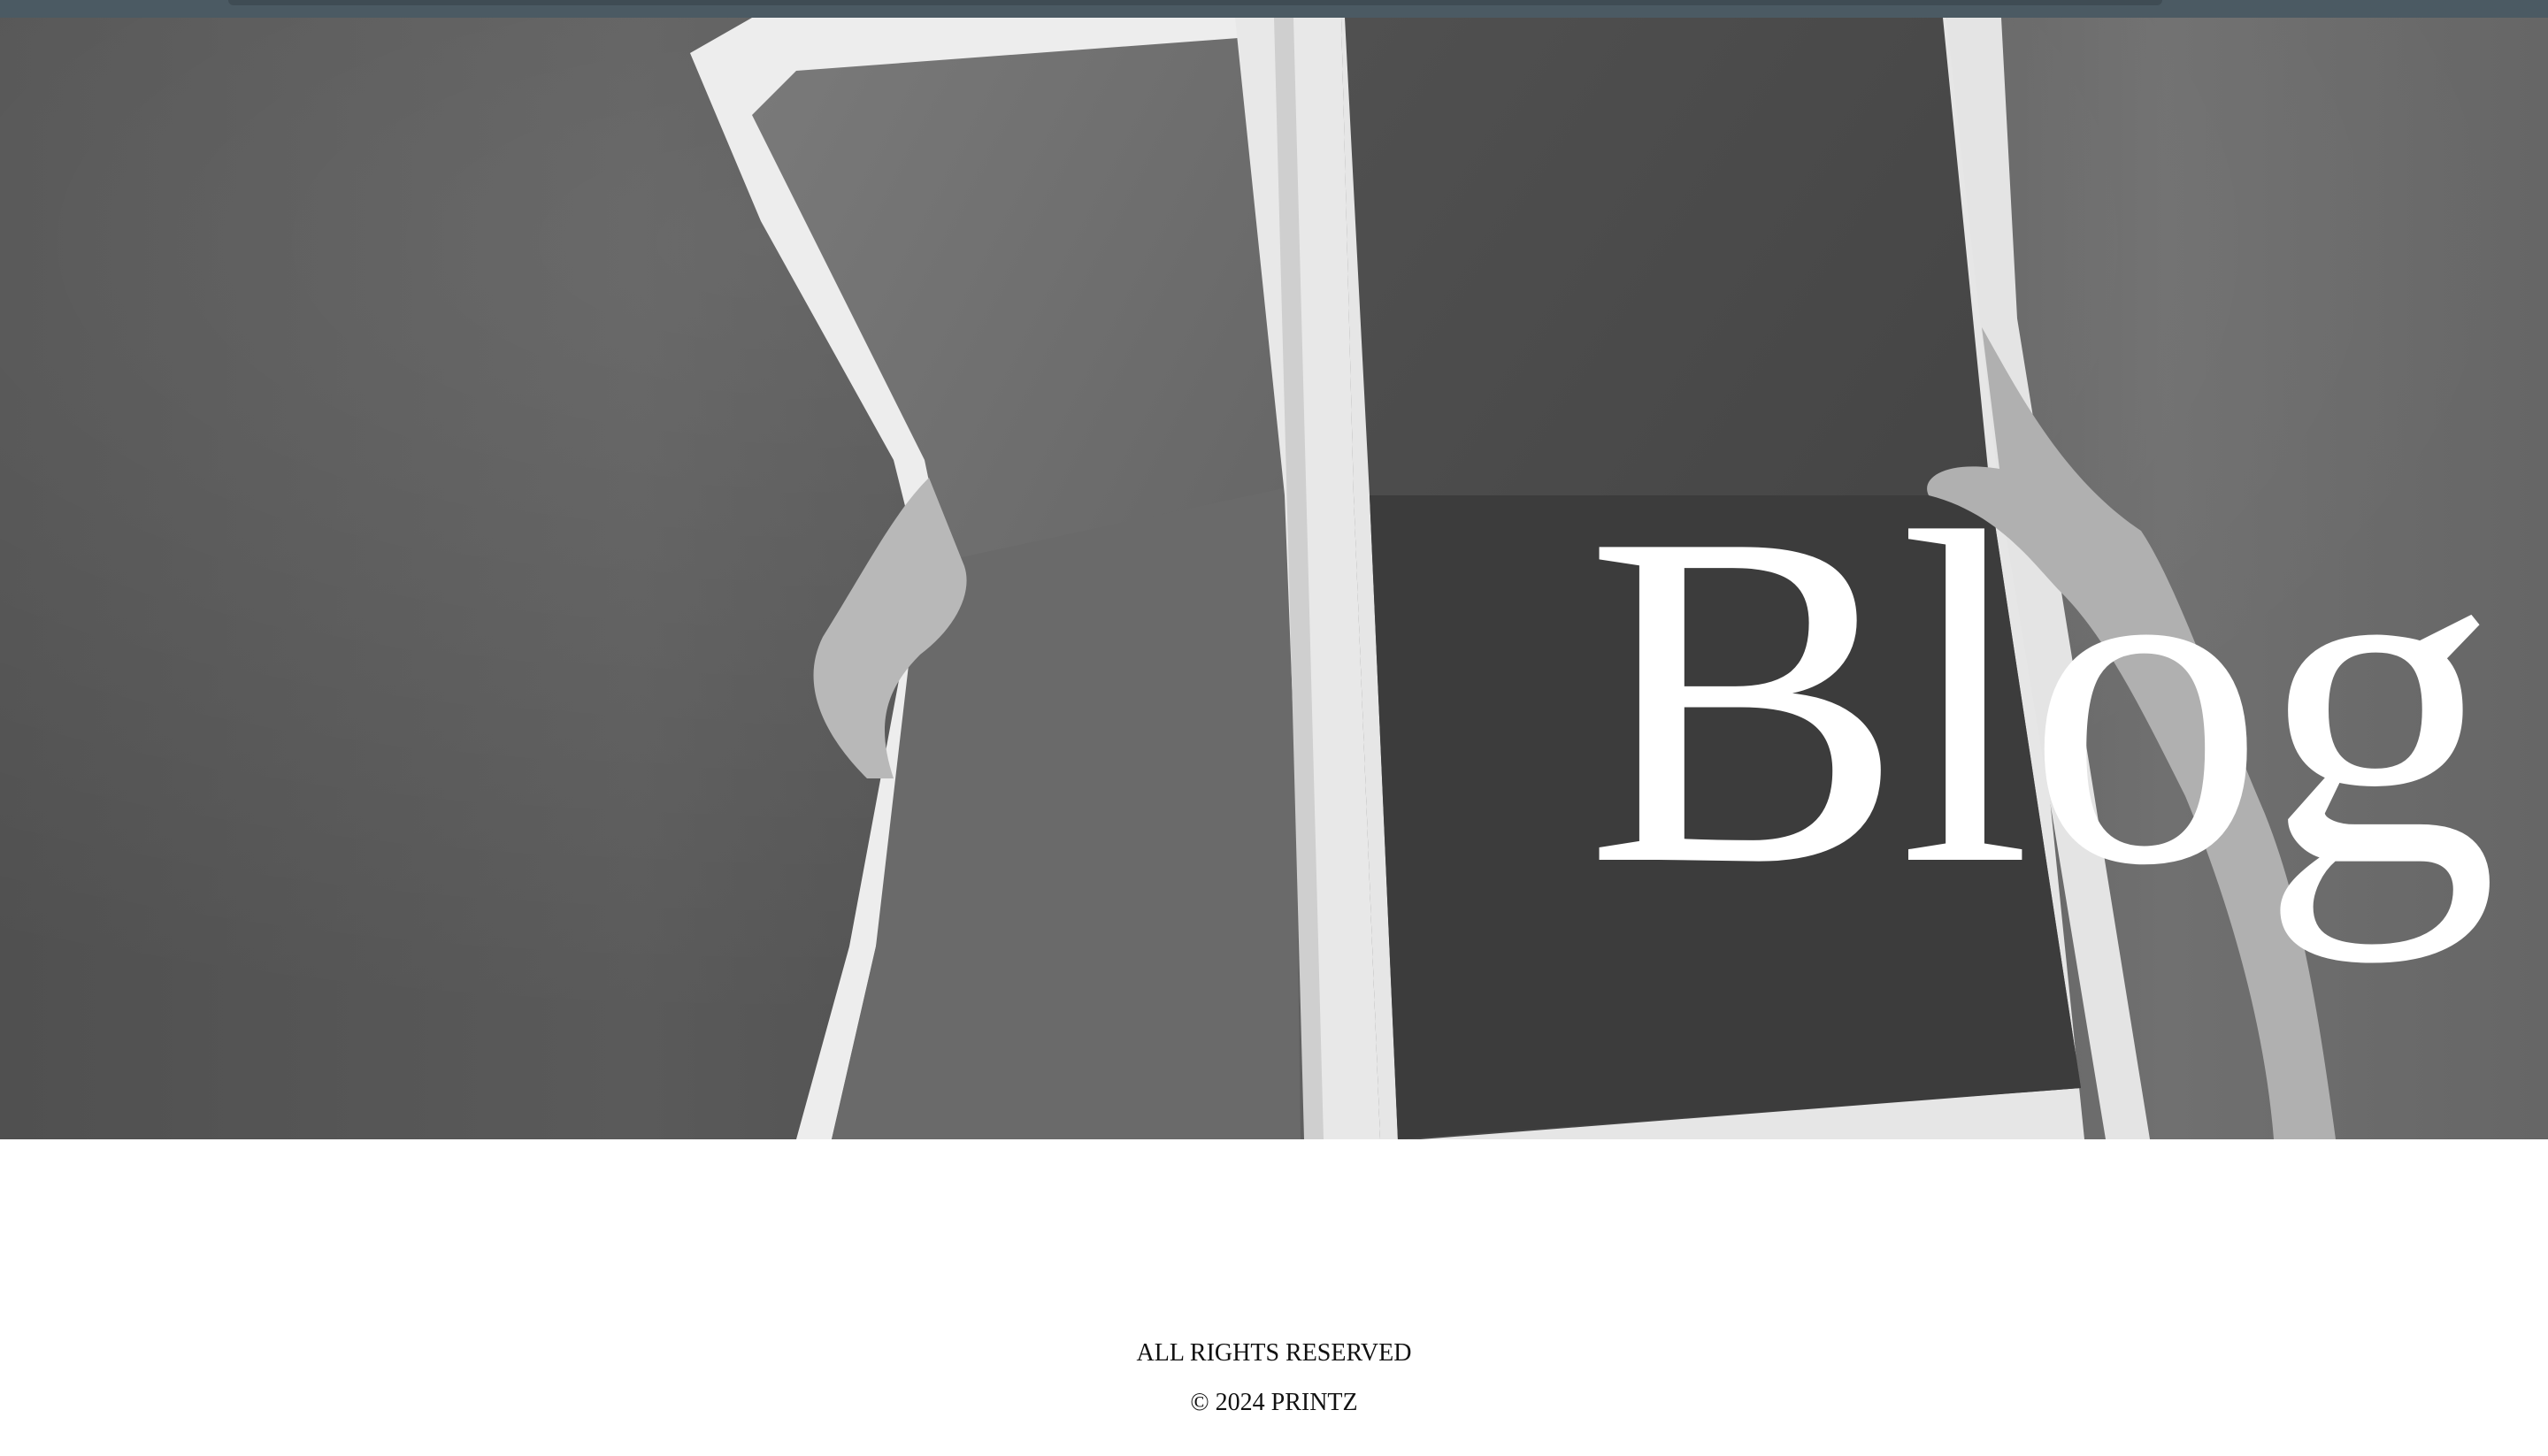 This screenshot has height=1456, width=2548. What do you see at coordinates (2041, 698) in the screenshot?
I see `page-title: Blog` at bounding box center [2041, 698].